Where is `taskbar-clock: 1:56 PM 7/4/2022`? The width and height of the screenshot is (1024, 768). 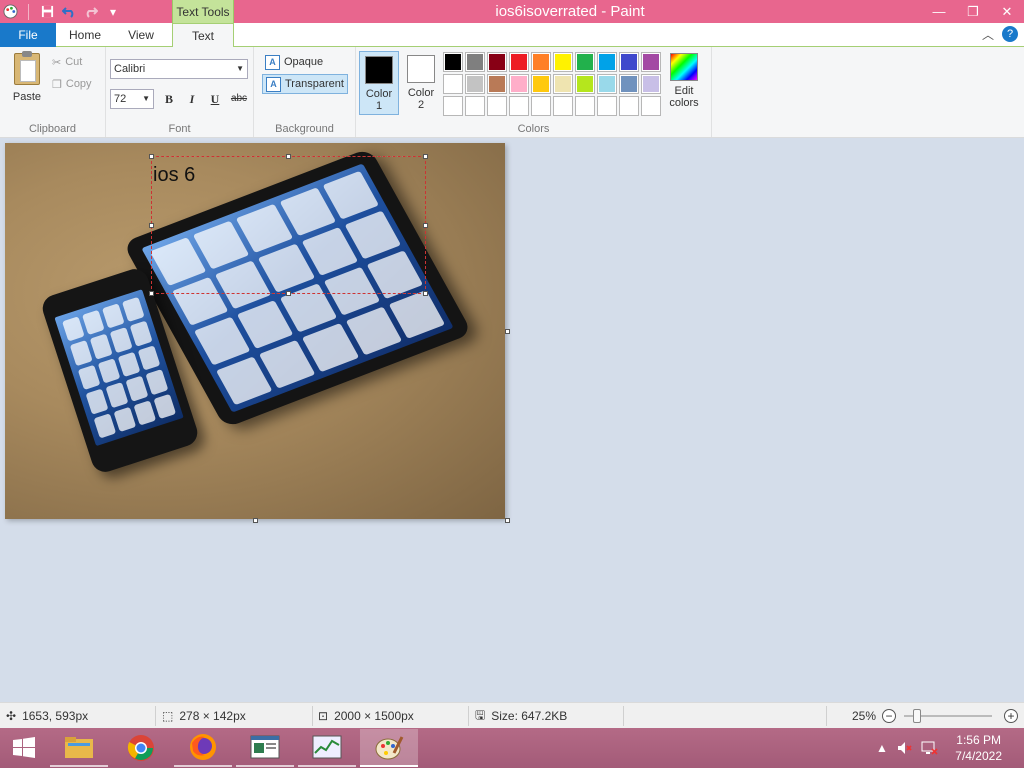 taskbar-clock: 1:56 PM 7/4/2022 is located at coordinates (978, 748).